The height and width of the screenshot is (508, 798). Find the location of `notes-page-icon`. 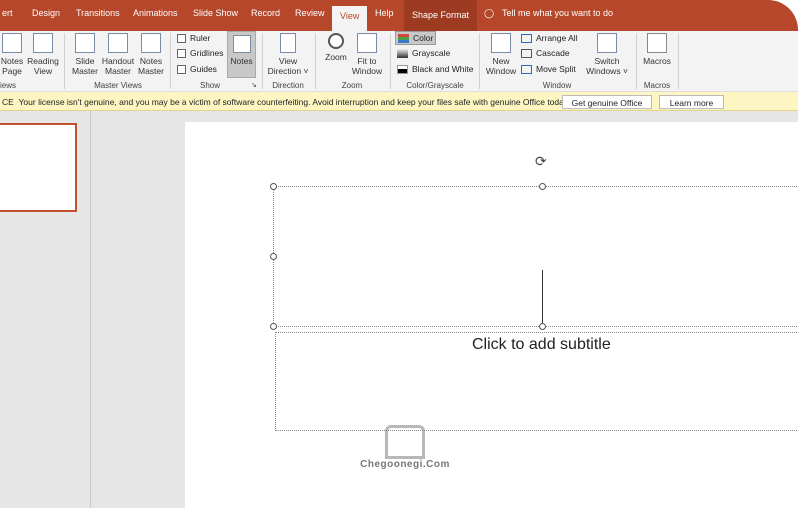

notes-page-icon is located at coordinates (12, 43).